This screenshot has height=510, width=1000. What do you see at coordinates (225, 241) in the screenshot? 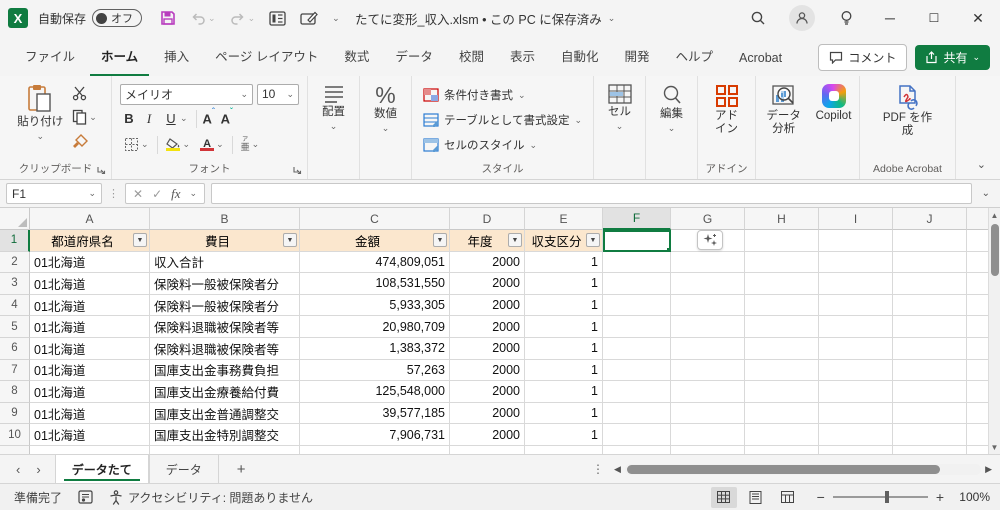
I see `header-cell-item: 費目 ▼` at bounding box center [225, 241].